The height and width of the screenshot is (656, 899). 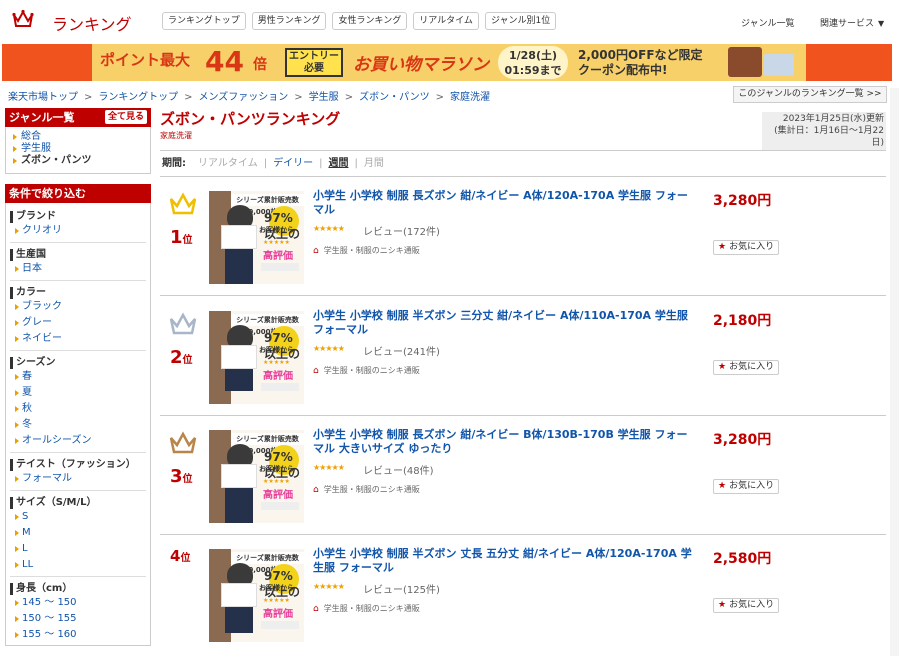 What do you see at coordinates (533, 62) in the screenshot?
I see `banner-date: 1/28(土) 01:59まで` at bounding box center [533, 62].